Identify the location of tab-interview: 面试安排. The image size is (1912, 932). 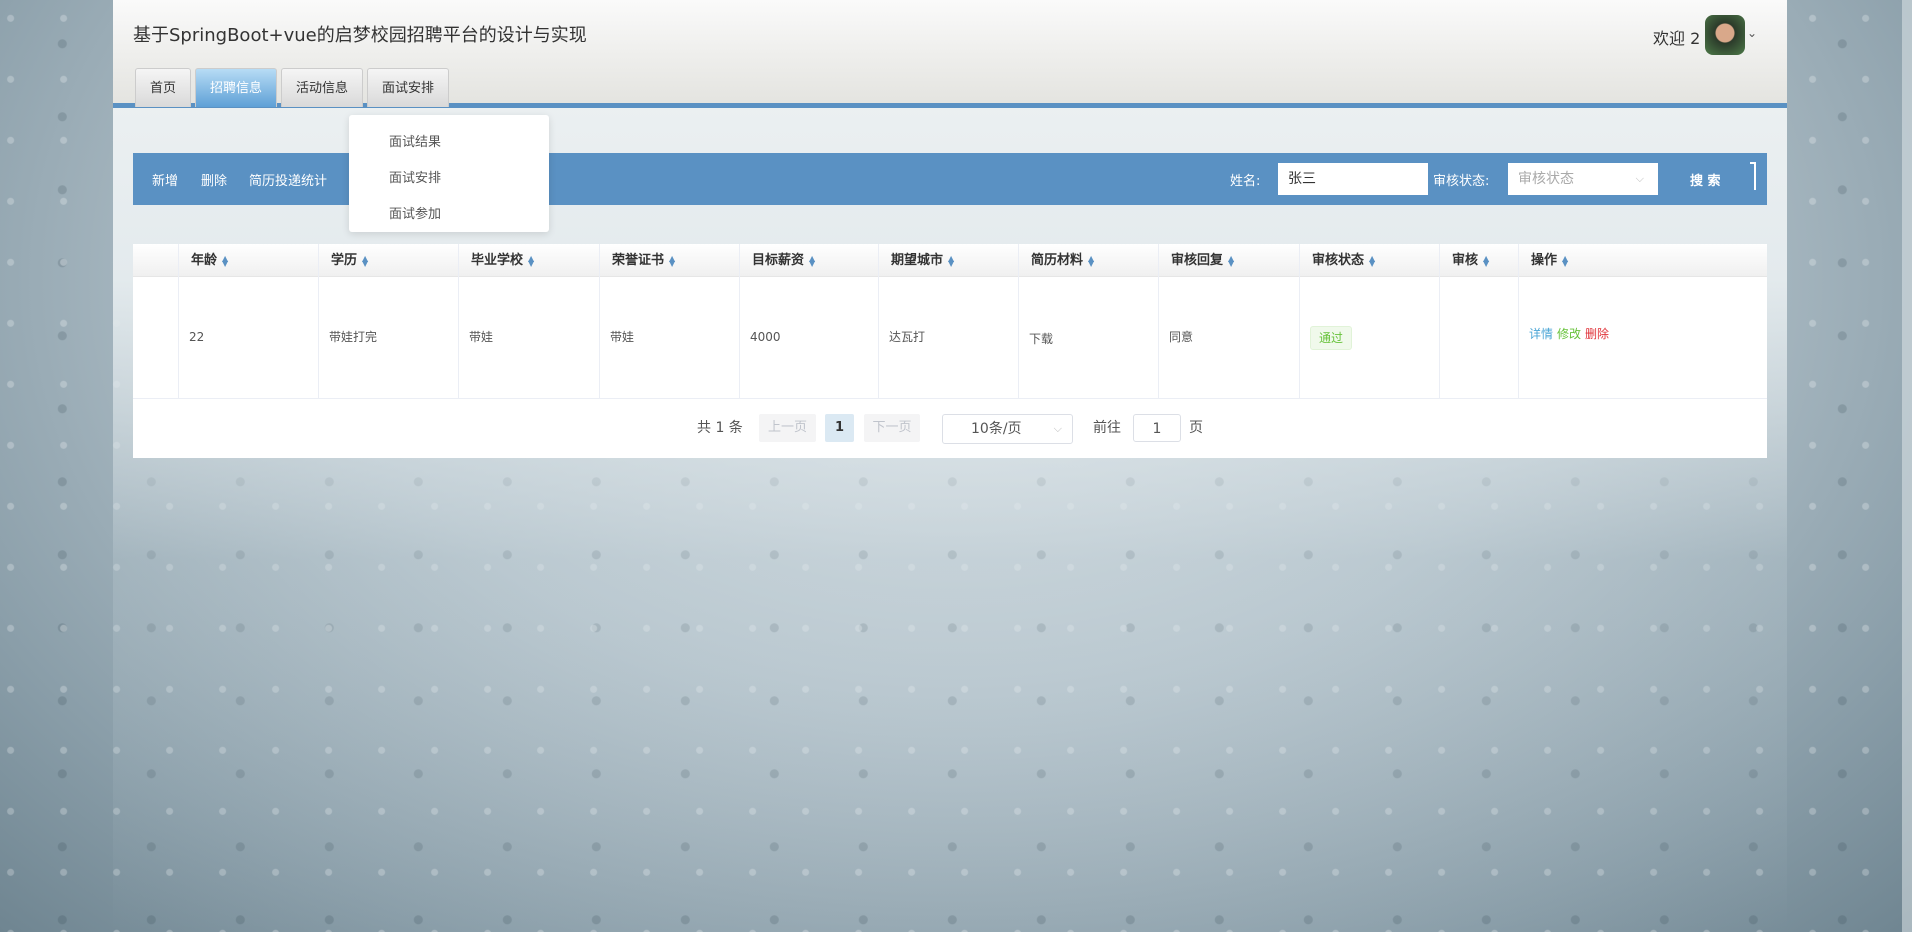
(408, 87).